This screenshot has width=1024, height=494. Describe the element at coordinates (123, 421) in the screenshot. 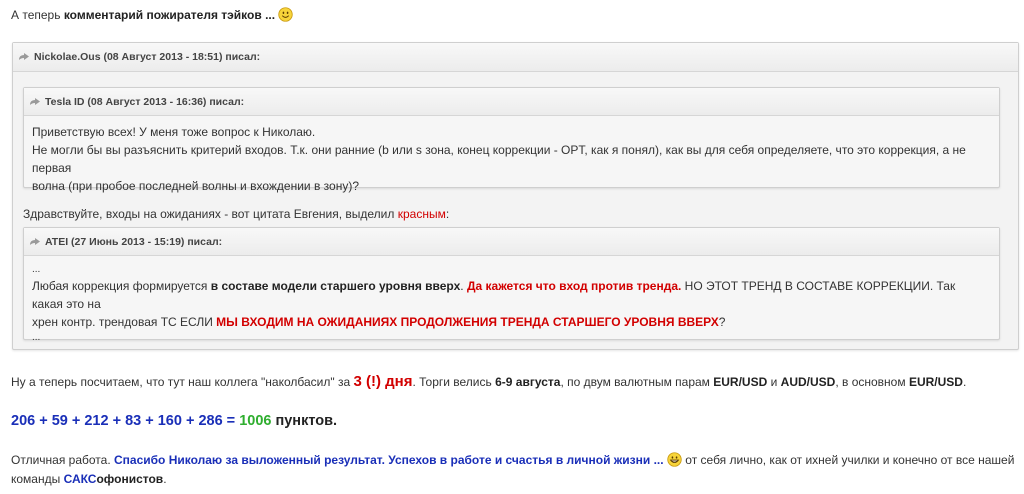

I see `sum-expression: 206 + 59 + 212 + 83 + 160 + 286 =` at that location.